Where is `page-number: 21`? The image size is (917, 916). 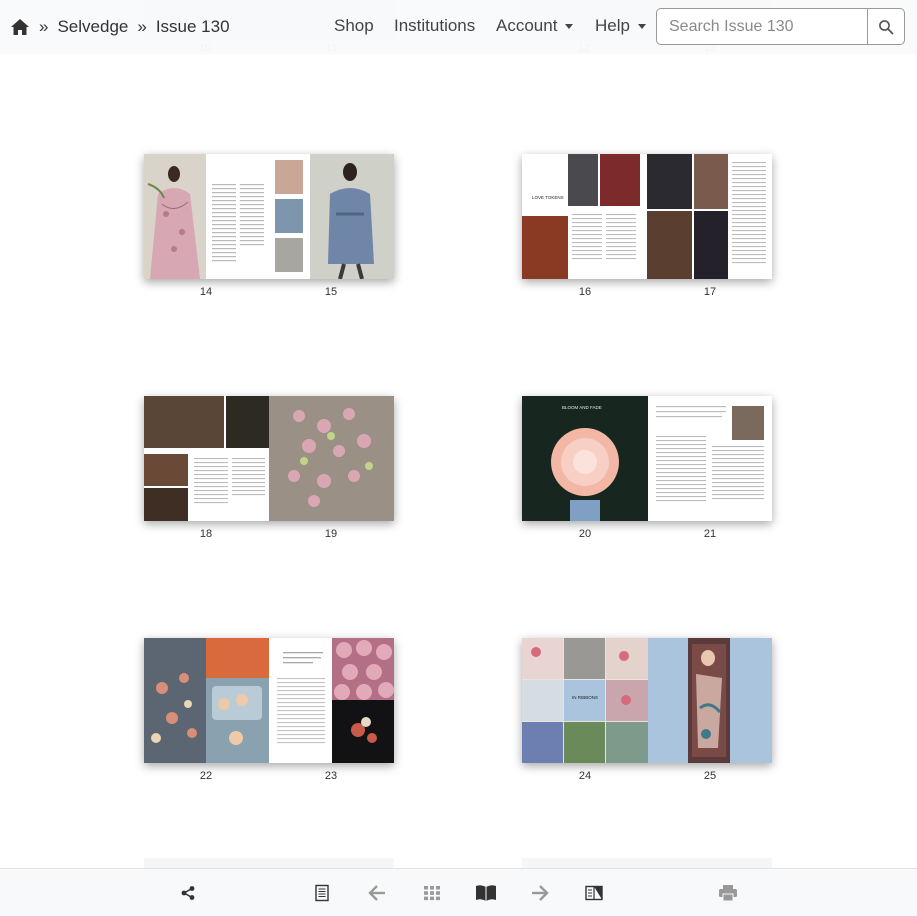
page-number: 21 is located at coordinates (710, 534).